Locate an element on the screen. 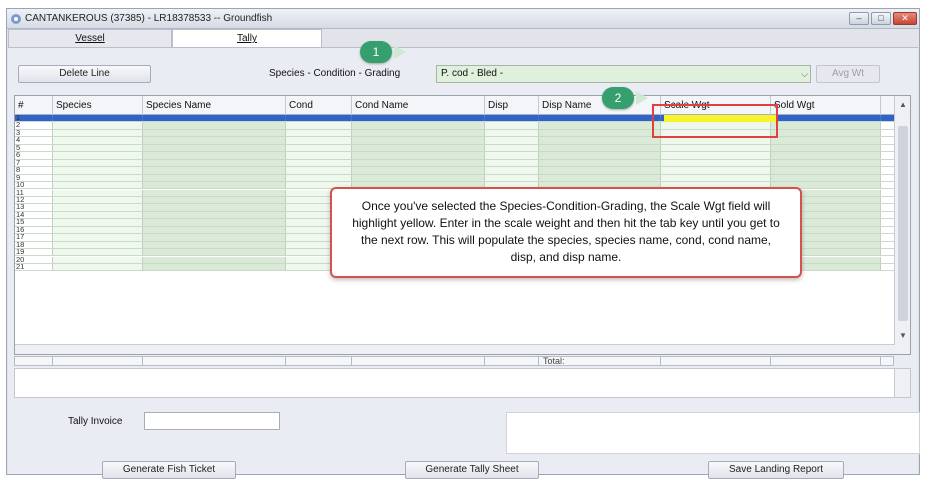 The height and width of the screenshot is (483, 927). avg-wt-button: Avg Wt is located at coordinates (848, 74).